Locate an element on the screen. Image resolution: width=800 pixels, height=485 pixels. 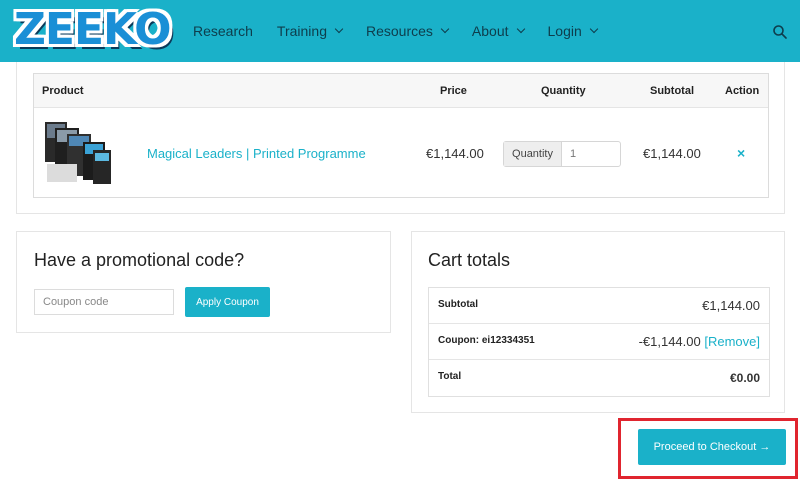
highlight-box is located at coordinates (708, 448).